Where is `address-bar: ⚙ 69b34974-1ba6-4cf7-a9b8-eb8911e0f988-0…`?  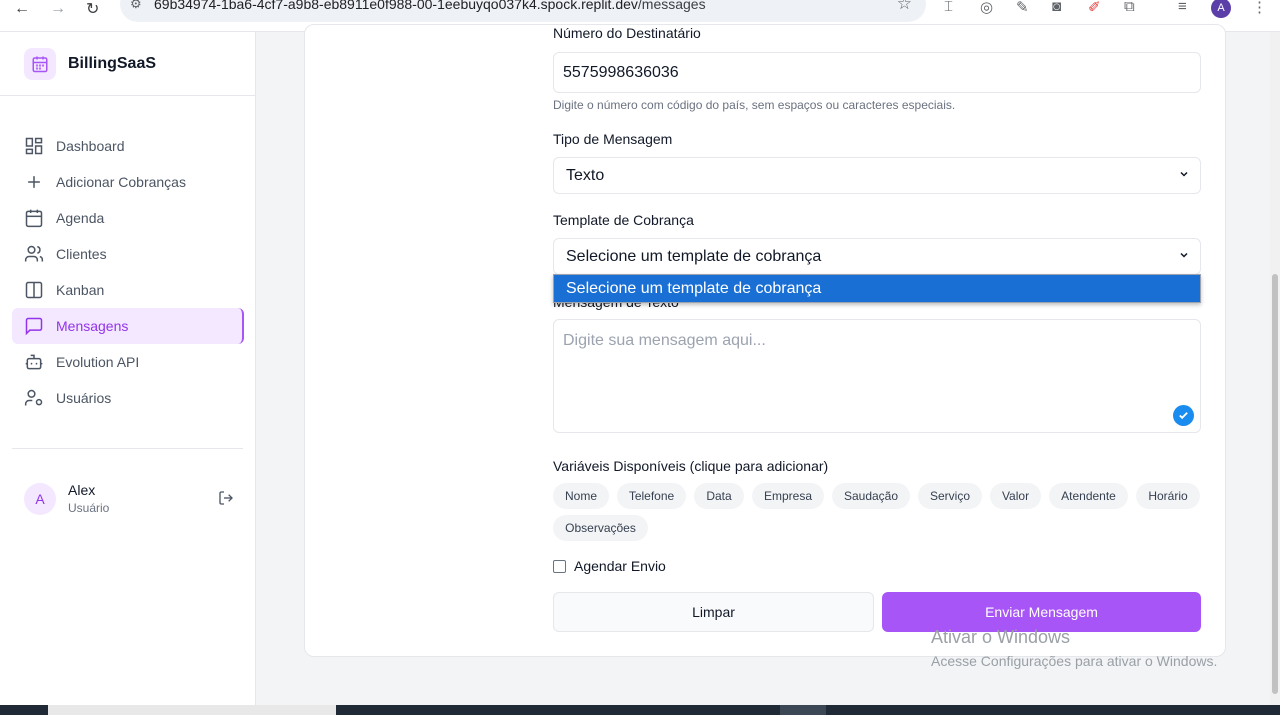 address-bar: ⚙ 69b34974-1ba6-4cf7-a9b8-eb8911e0f988-0… is located at coordinates (523, 11).